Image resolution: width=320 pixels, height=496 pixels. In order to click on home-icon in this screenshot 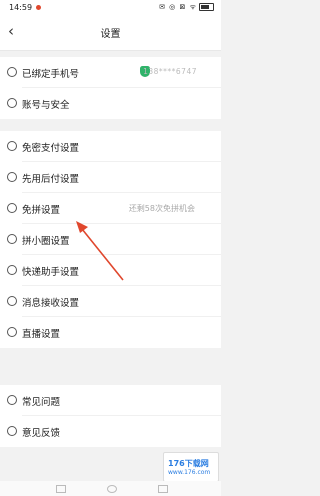, I will do `click(112, 489)`.